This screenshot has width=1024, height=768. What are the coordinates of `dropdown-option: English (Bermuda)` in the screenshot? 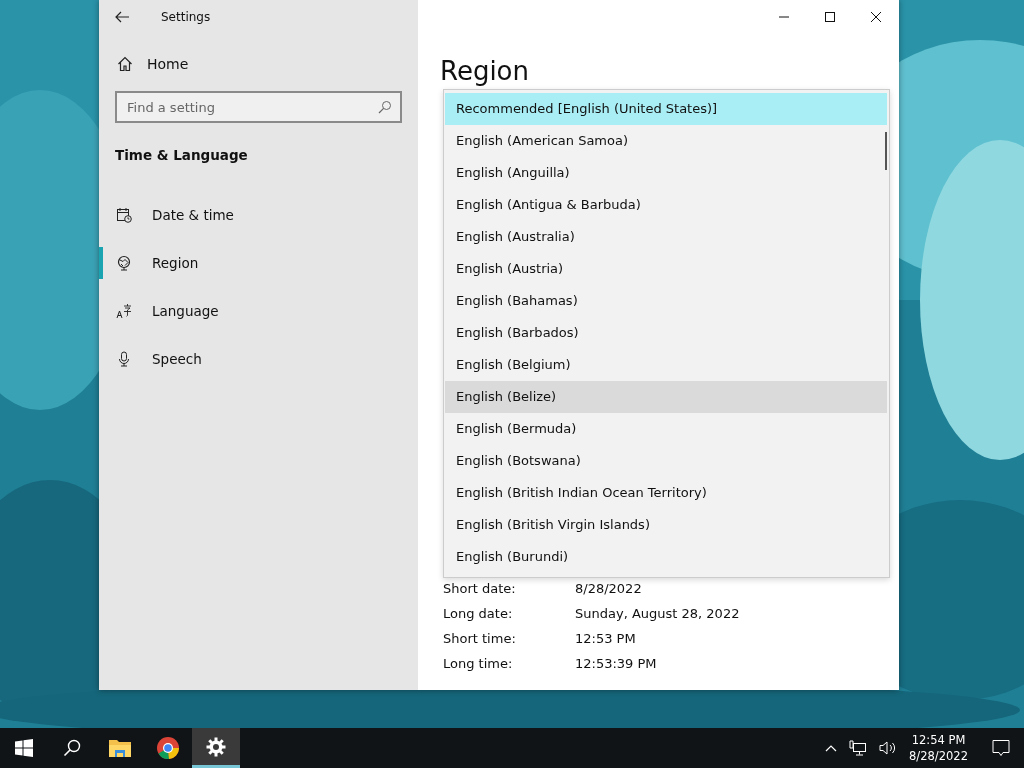 It's located at (666, 429).